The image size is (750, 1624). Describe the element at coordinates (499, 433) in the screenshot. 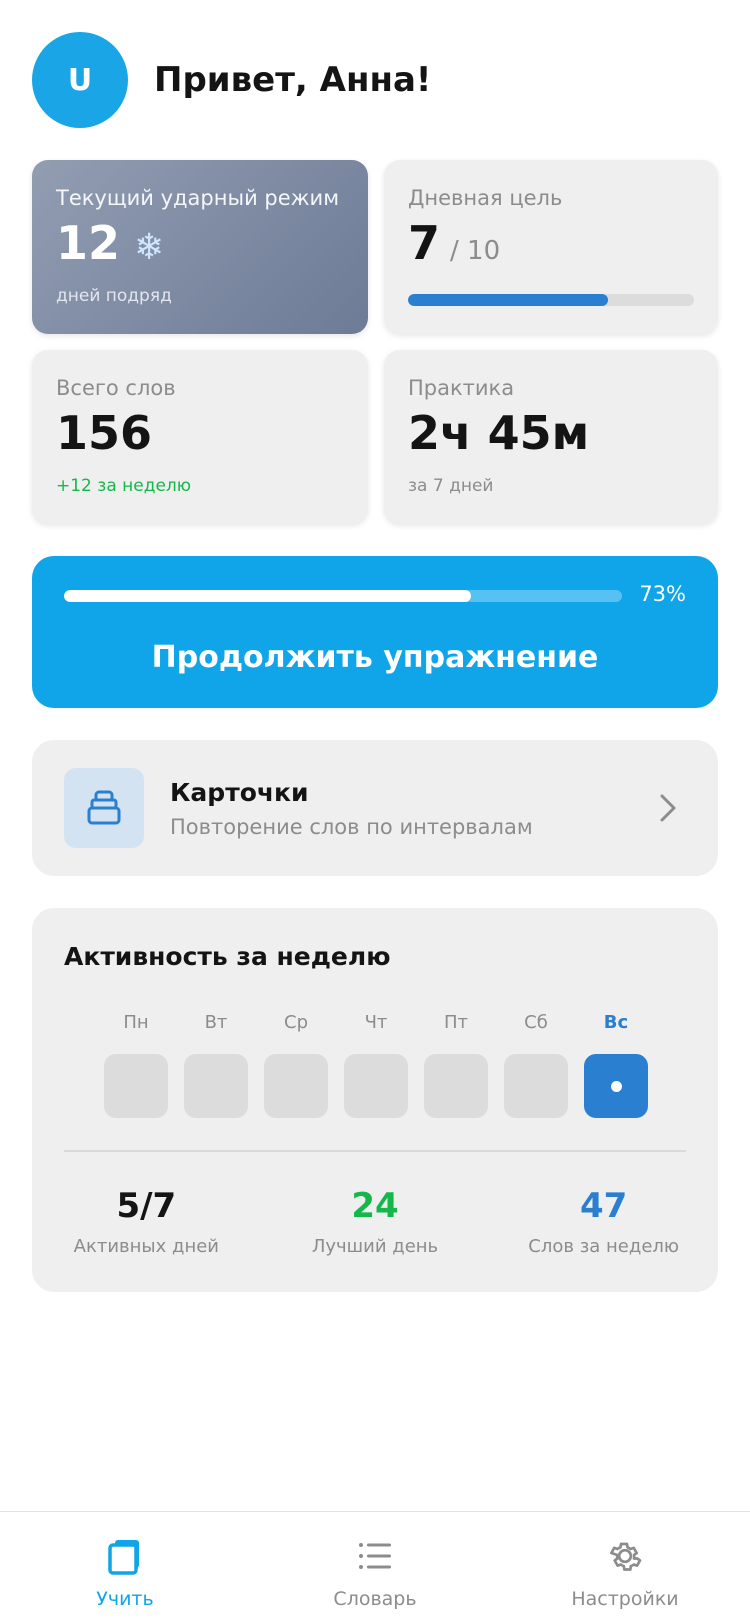

I see `practice-value: 2ч 45м` at that location.